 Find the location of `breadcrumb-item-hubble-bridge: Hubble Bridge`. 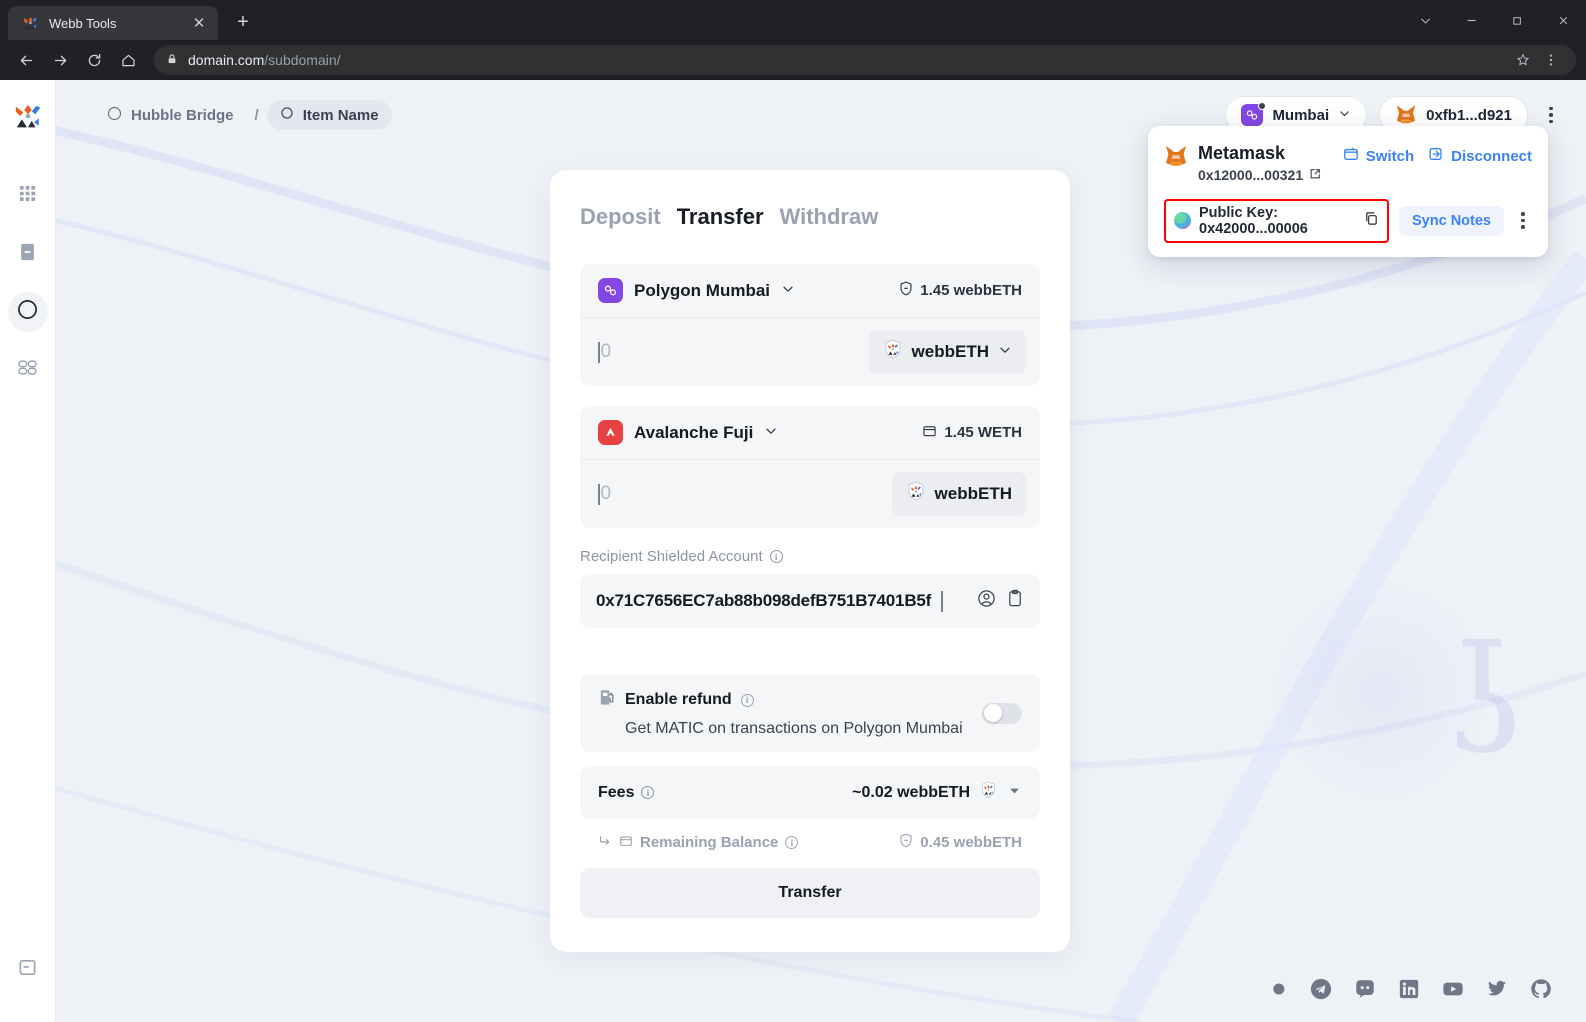

breadcrumb-item-hubble-bridge: Hubble Bridge is located at coordinates (170, 115).